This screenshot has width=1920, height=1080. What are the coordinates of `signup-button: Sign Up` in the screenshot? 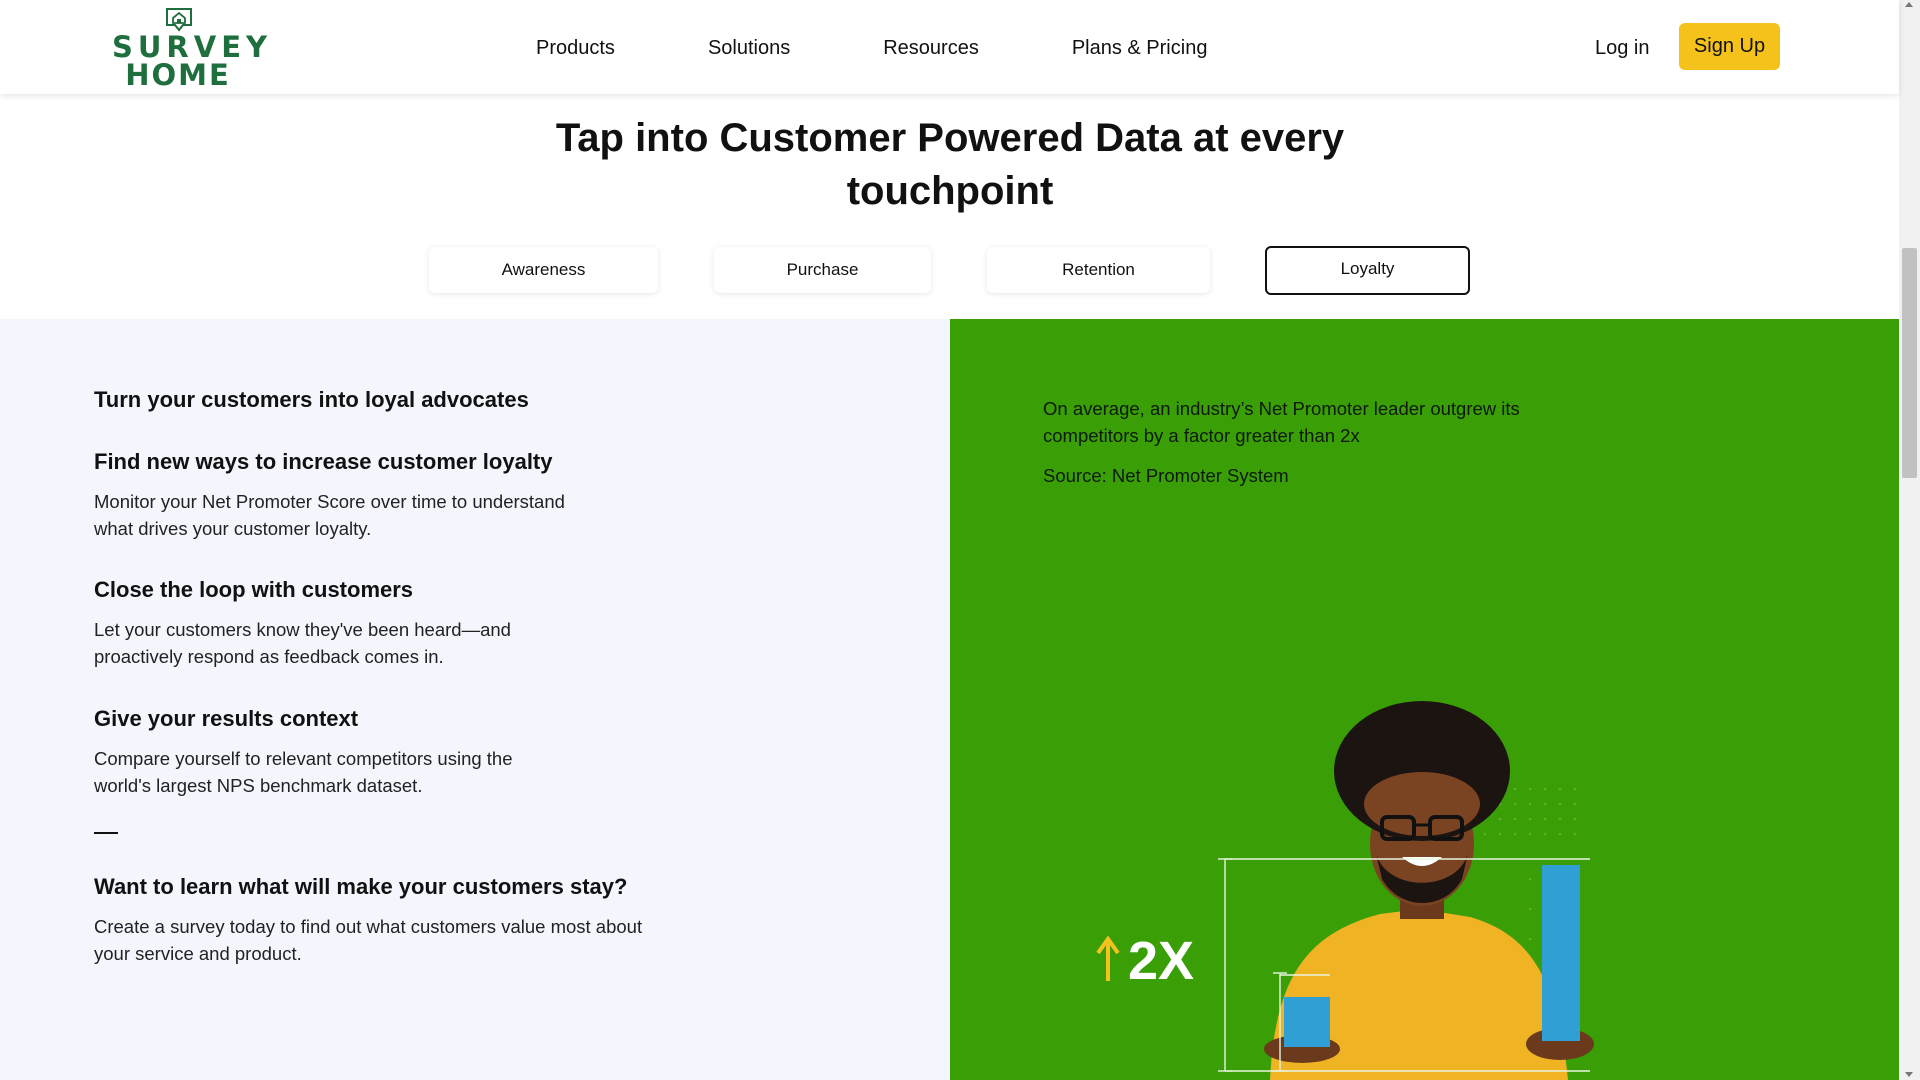 It's located at (1729, 46).